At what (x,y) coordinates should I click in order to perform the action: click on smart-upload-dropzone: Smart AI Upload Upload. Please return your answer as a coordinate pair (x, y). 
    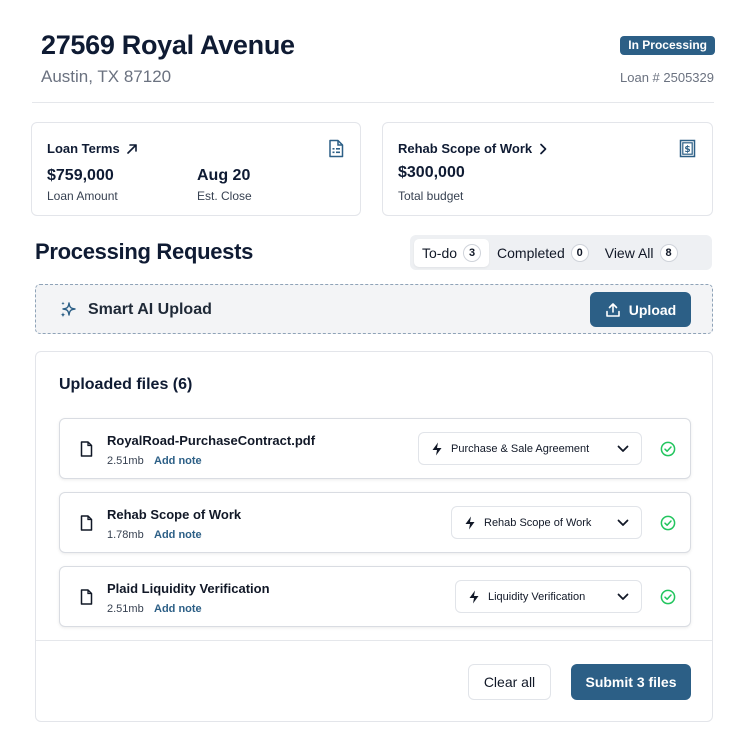
    Looking at the image, I should click on (374, 309).